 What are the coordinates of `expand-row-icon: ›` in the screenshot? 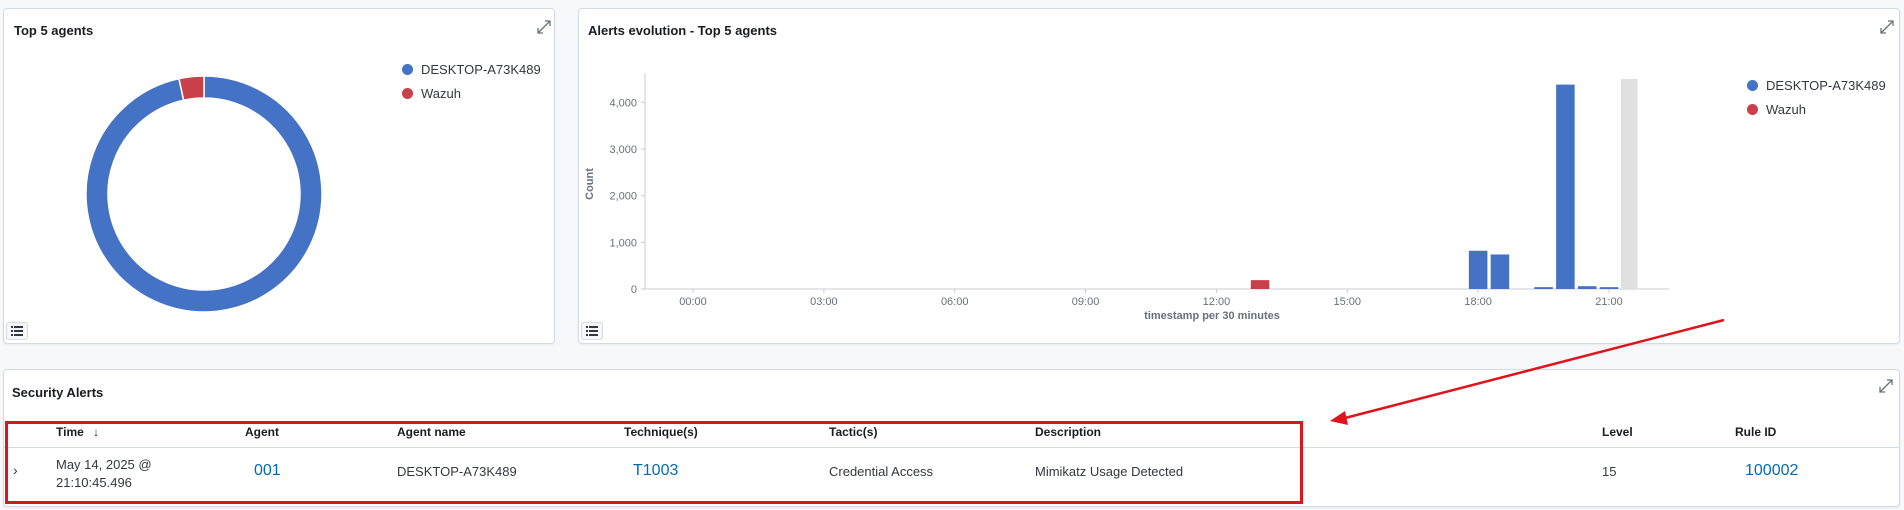 It's located at (15, 470).